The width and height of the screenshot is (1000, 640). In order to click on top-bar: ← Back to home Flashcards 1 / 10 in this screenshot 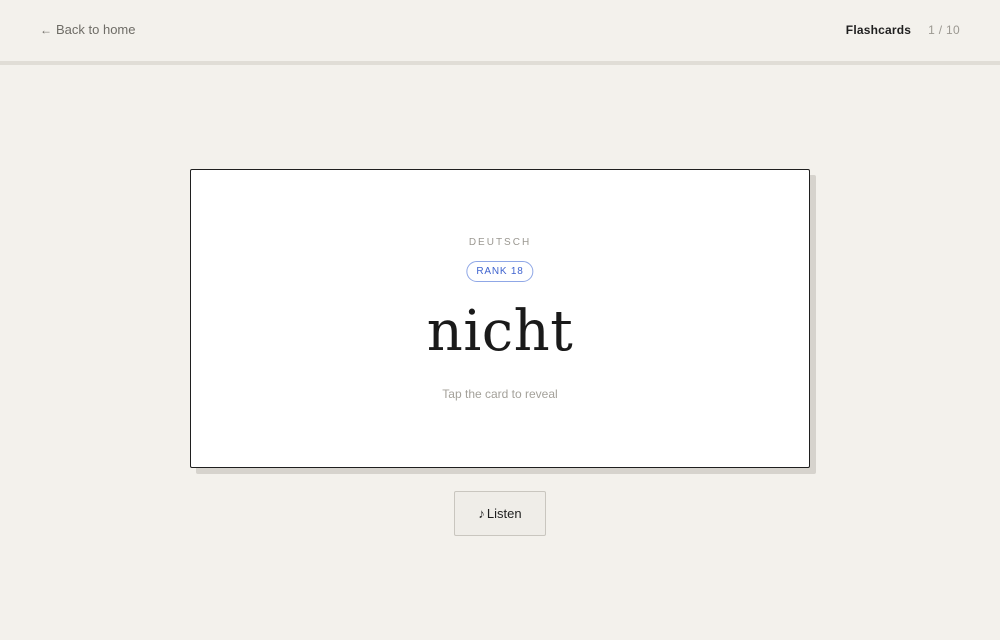, I will do `click(500, 32)`.